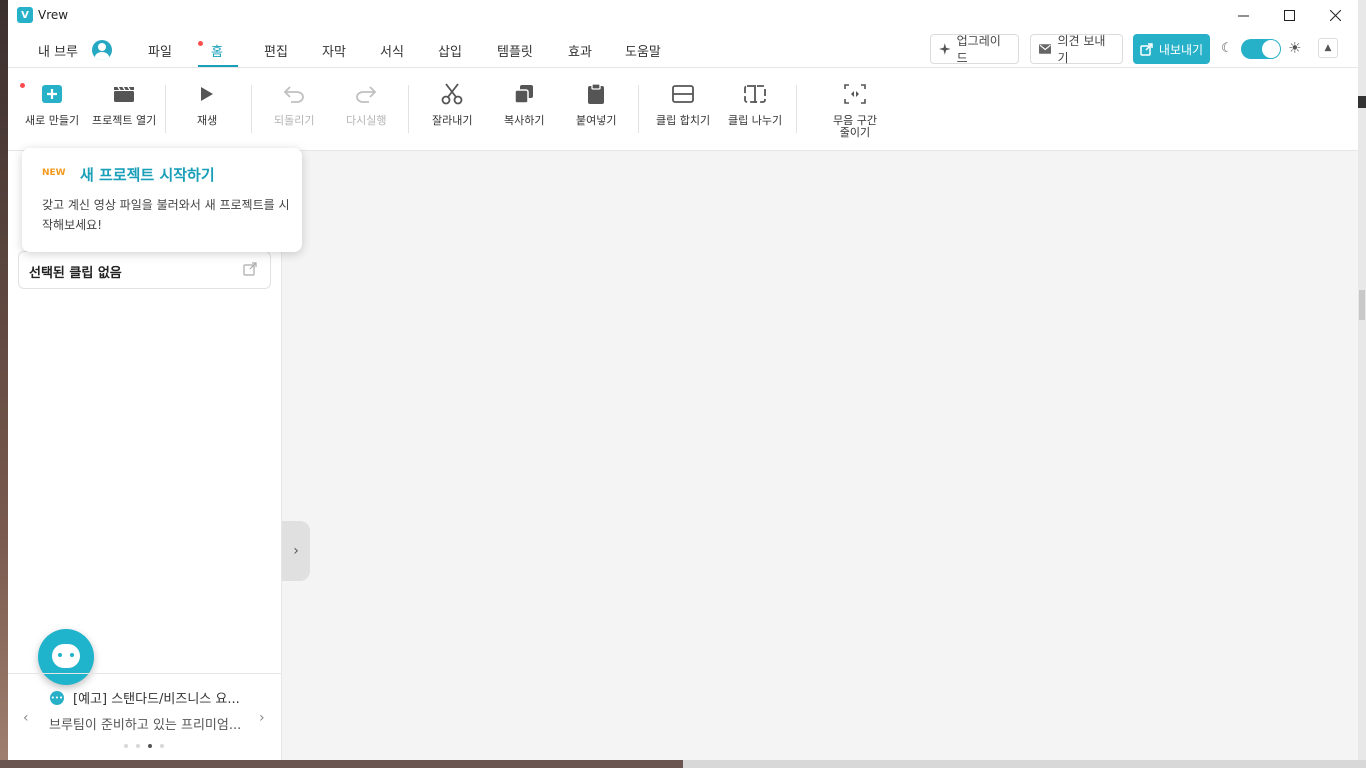  What do you see at coordinates (755, 120) in the screenshot?
I see `split-clips-label: 클립 나누기` at bounding box center [755, 120].